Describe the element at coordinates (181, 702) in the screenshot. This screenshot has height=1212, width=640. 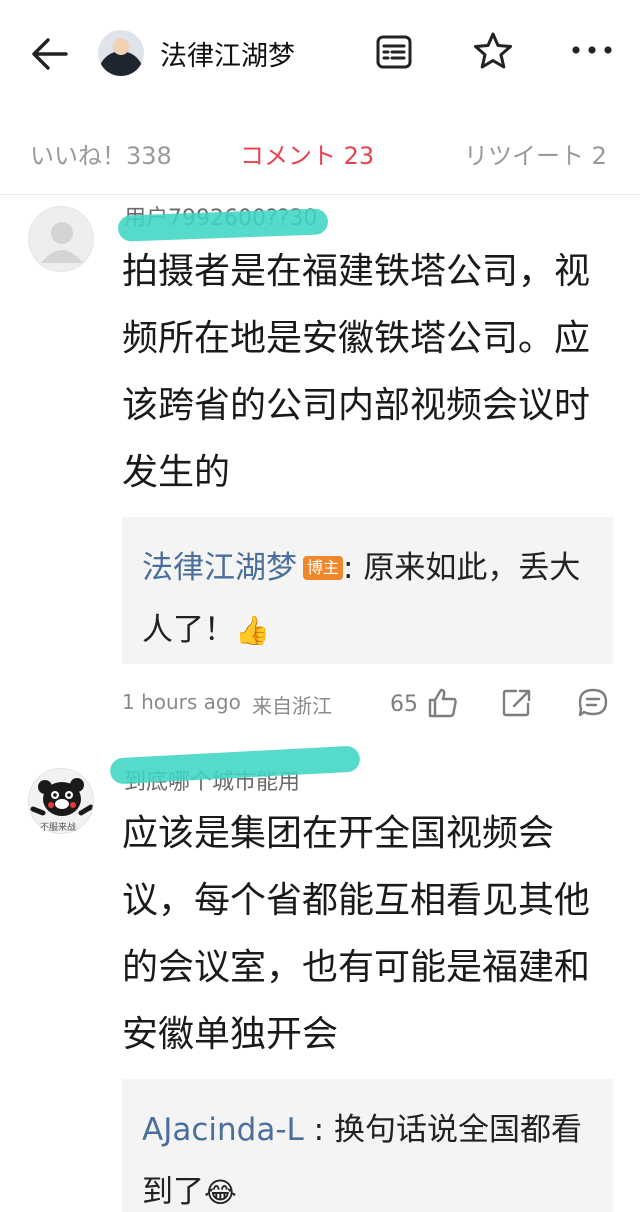
I see `comment-time: 1 hours ago` at that location.